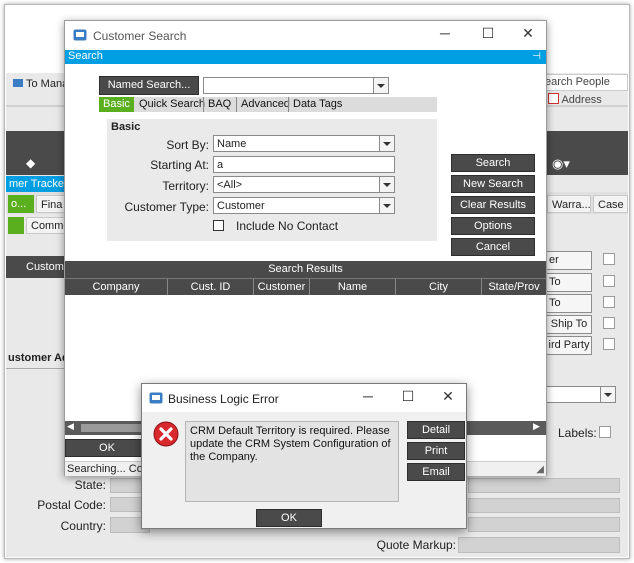  I want to click on cancel-button: Cancel, so click(493, 247).